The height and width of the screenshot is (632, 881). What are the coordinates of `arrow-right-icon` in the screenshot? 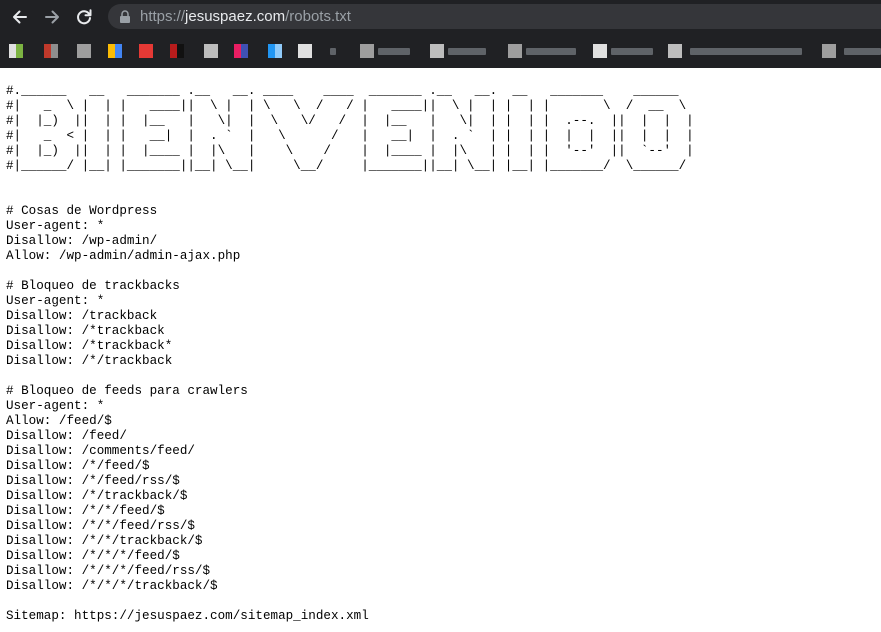 It's located at (52, 17).